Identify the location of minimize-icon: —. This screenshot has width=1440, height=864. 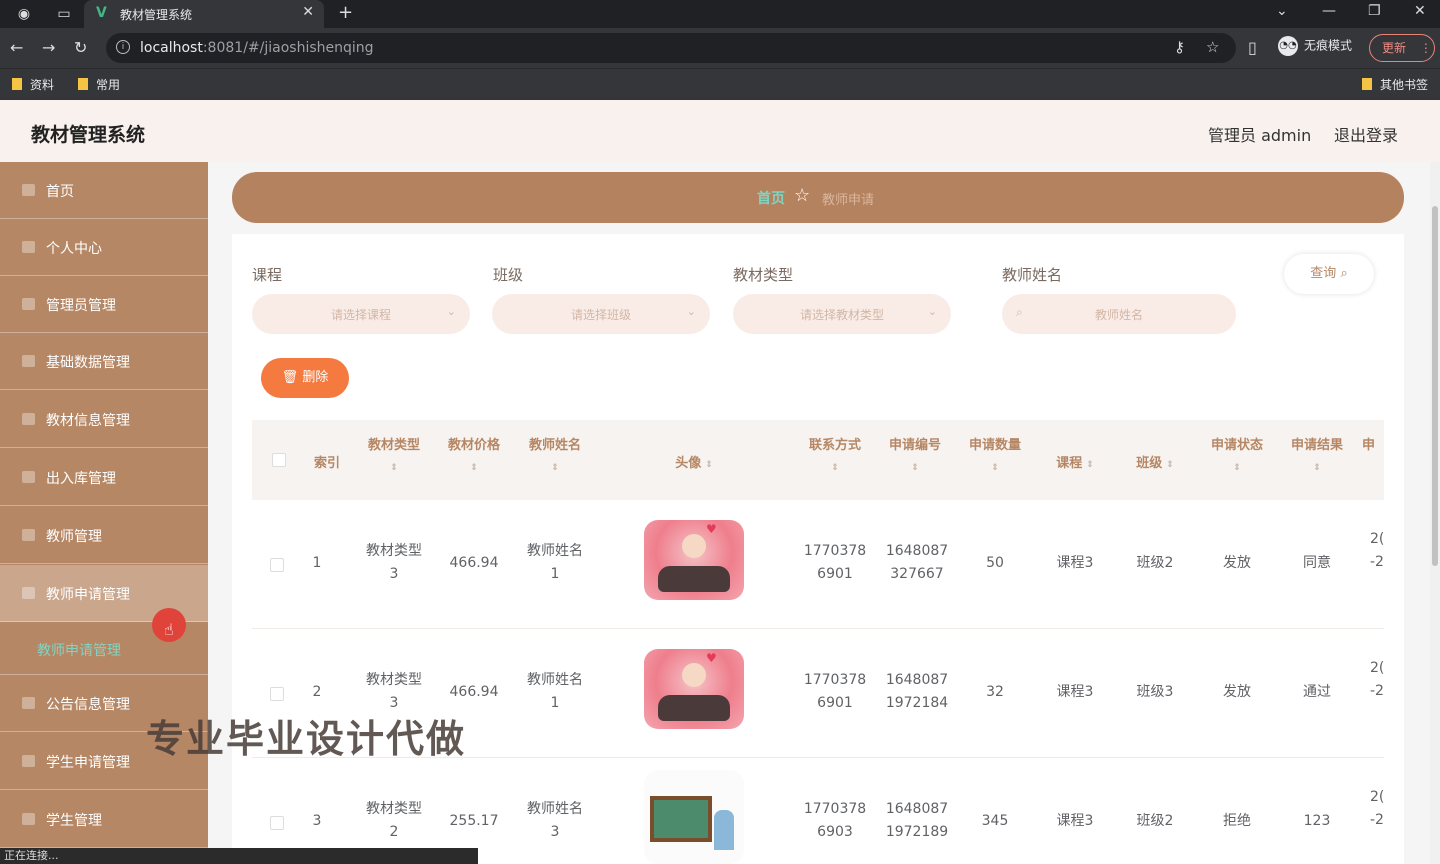
(1329, 11).